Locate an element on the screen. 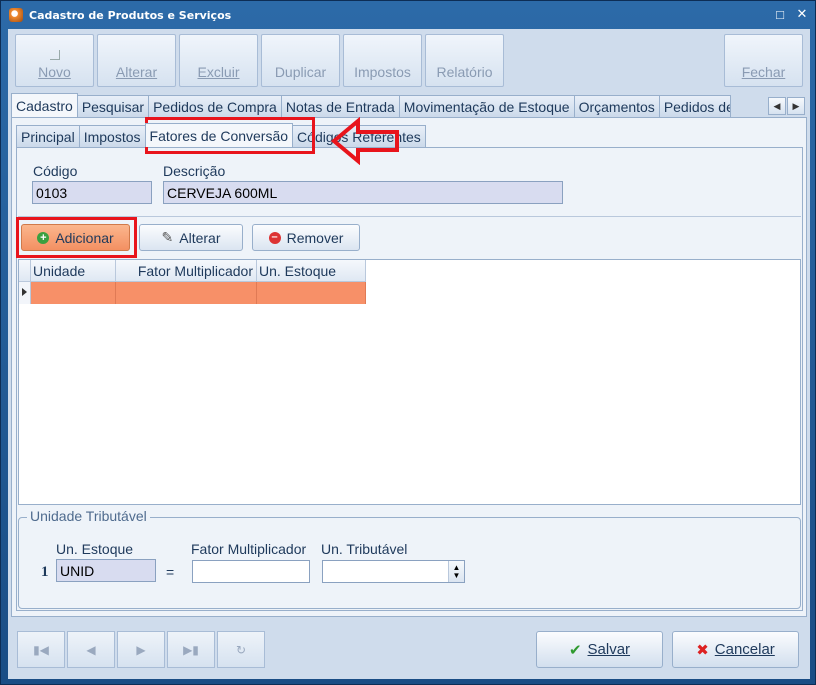 This screenshot has width=816, height=685. novo-button: Novo is located at coordinates (54, 60).